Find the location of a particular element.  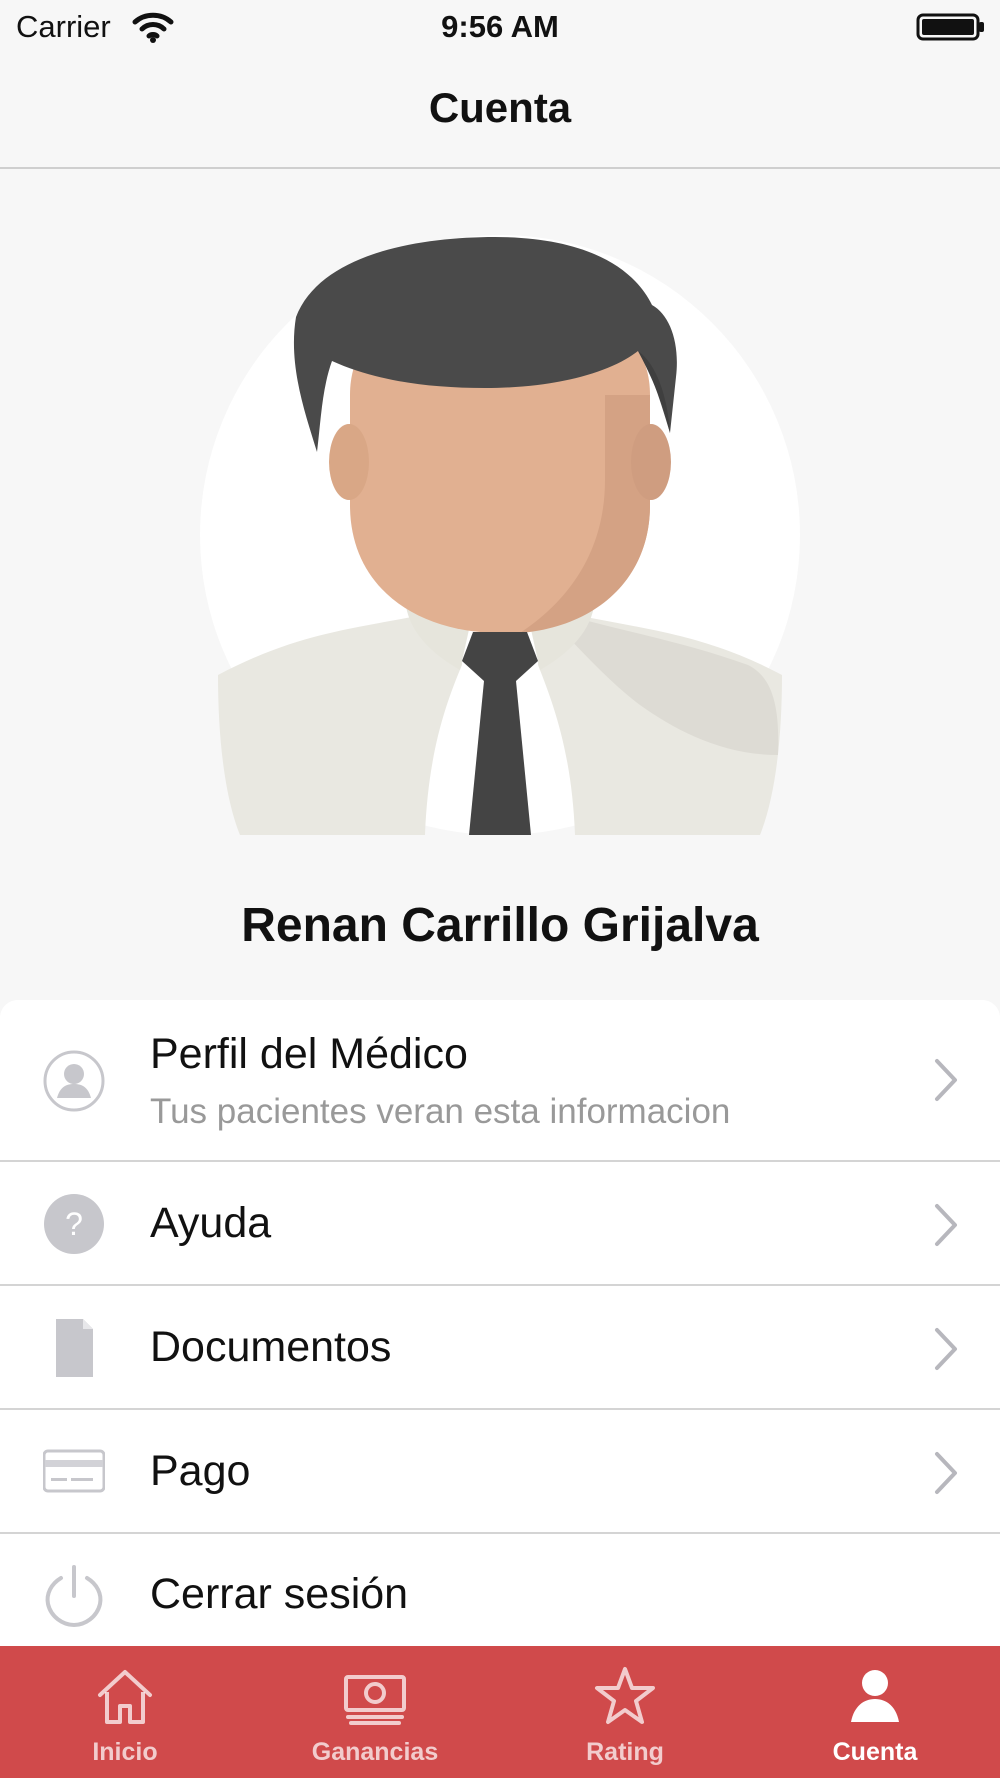

menu-item-subtitle: Tus pacientes veran esta informacion is located at coordinates (440, 1111).